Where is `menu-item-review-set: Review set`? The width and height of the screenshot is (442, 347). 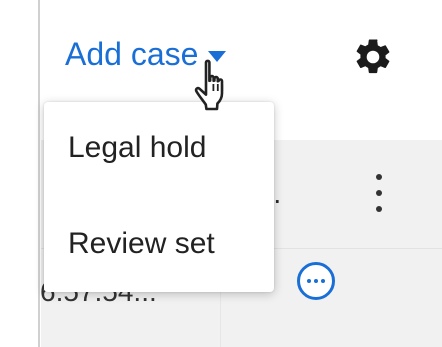
menu-item-review-set: Review set is located at coordinates (159, 244).